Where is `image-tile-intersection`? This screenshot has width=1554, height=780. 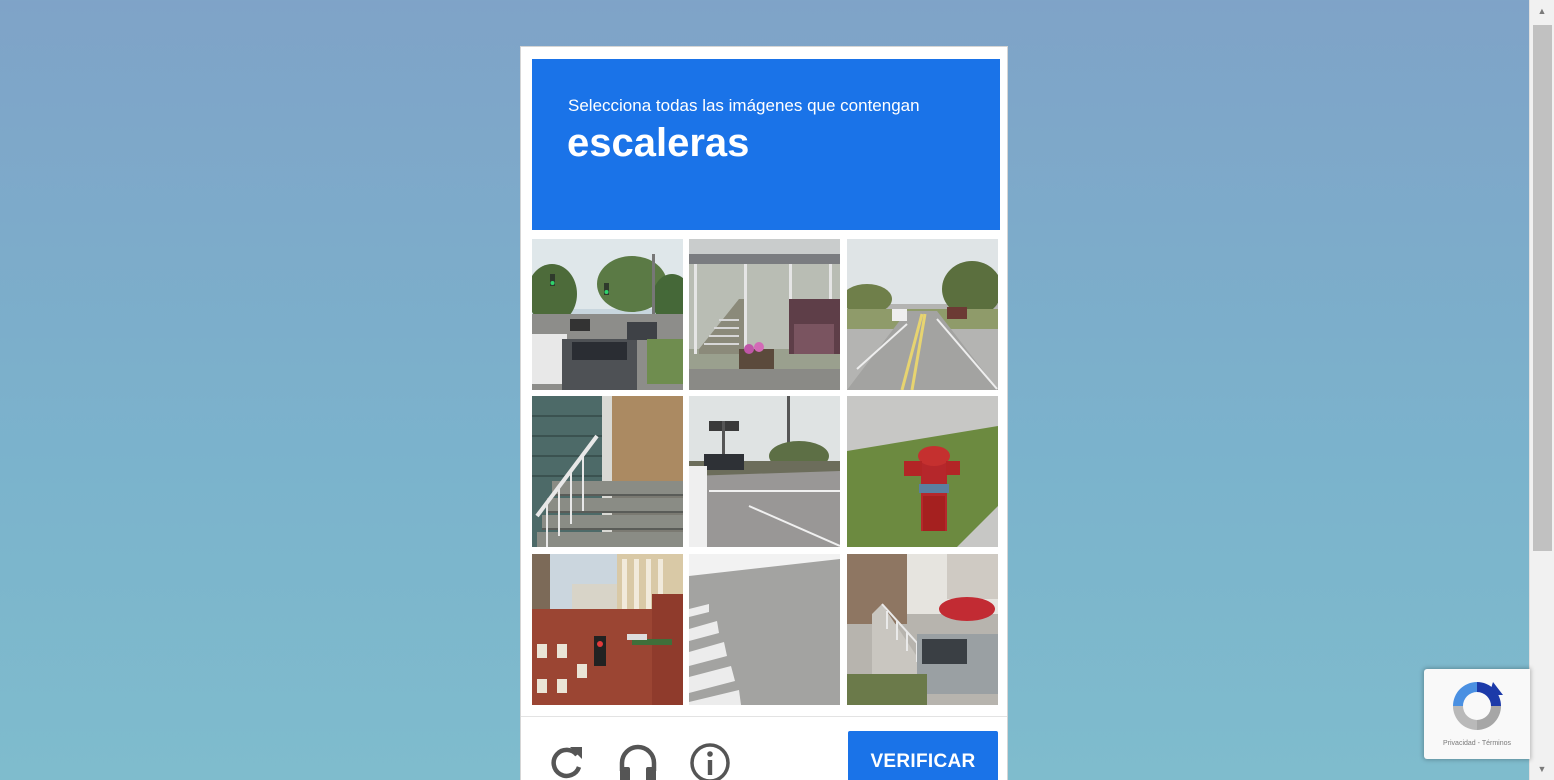 image-tile-intersection is located at coordinates (764, 471).